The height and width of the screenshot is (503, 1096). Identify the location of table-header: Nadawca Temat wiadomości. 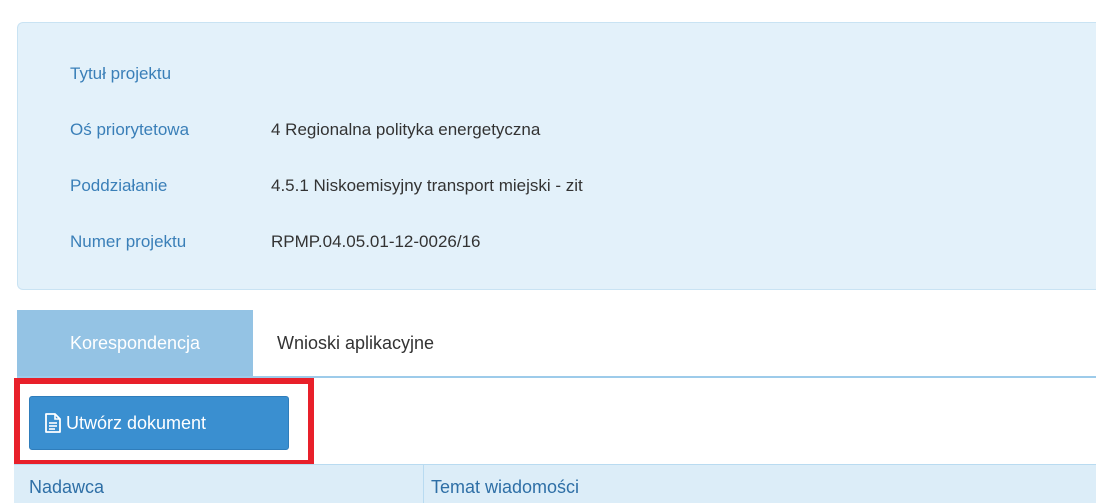
(555, 483).